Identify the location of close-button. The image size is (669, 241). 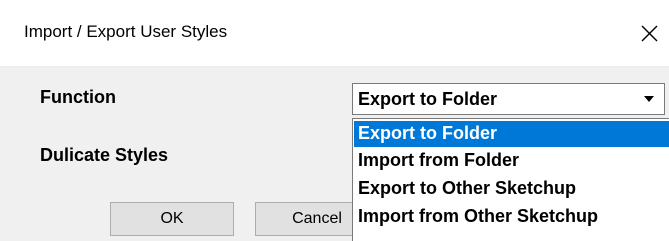
(649, 33).